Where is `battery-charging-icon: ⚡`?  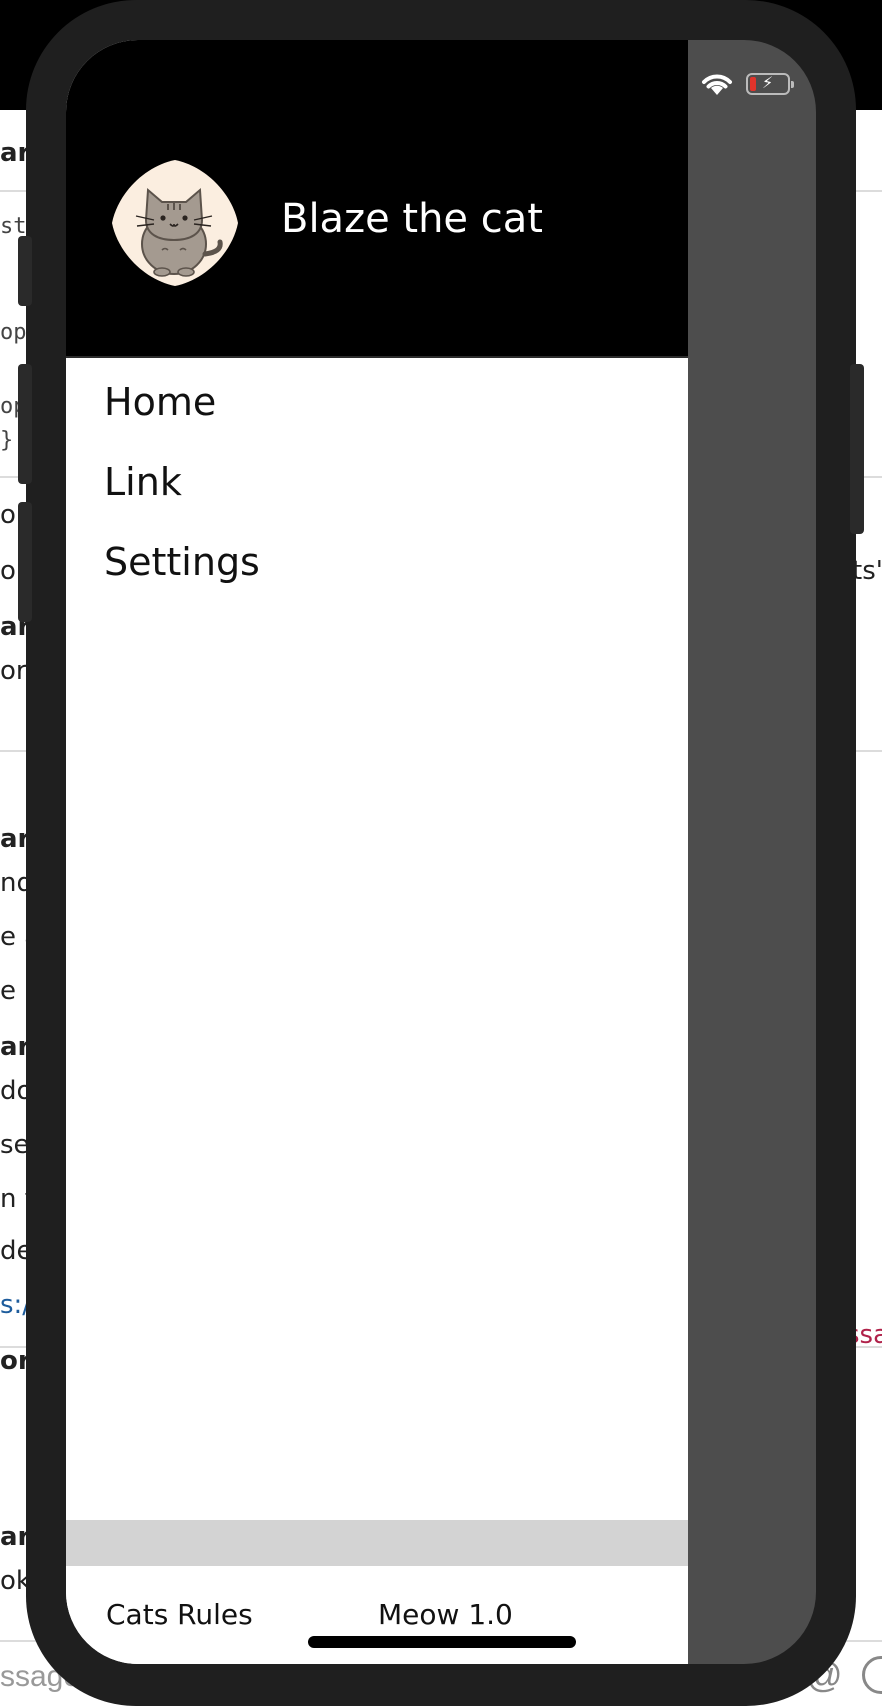 battery-charging-icon: ⚡ is located at coordinates (770, 84).